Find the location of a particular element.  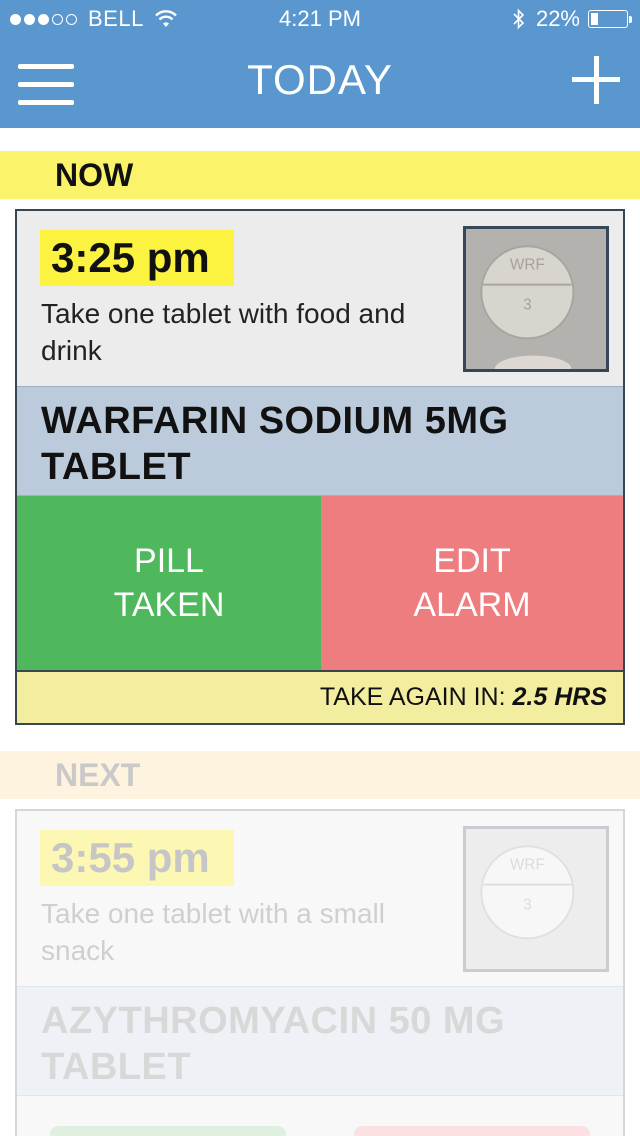

nav-bar: TODAY is located at coordinates (320, 84).